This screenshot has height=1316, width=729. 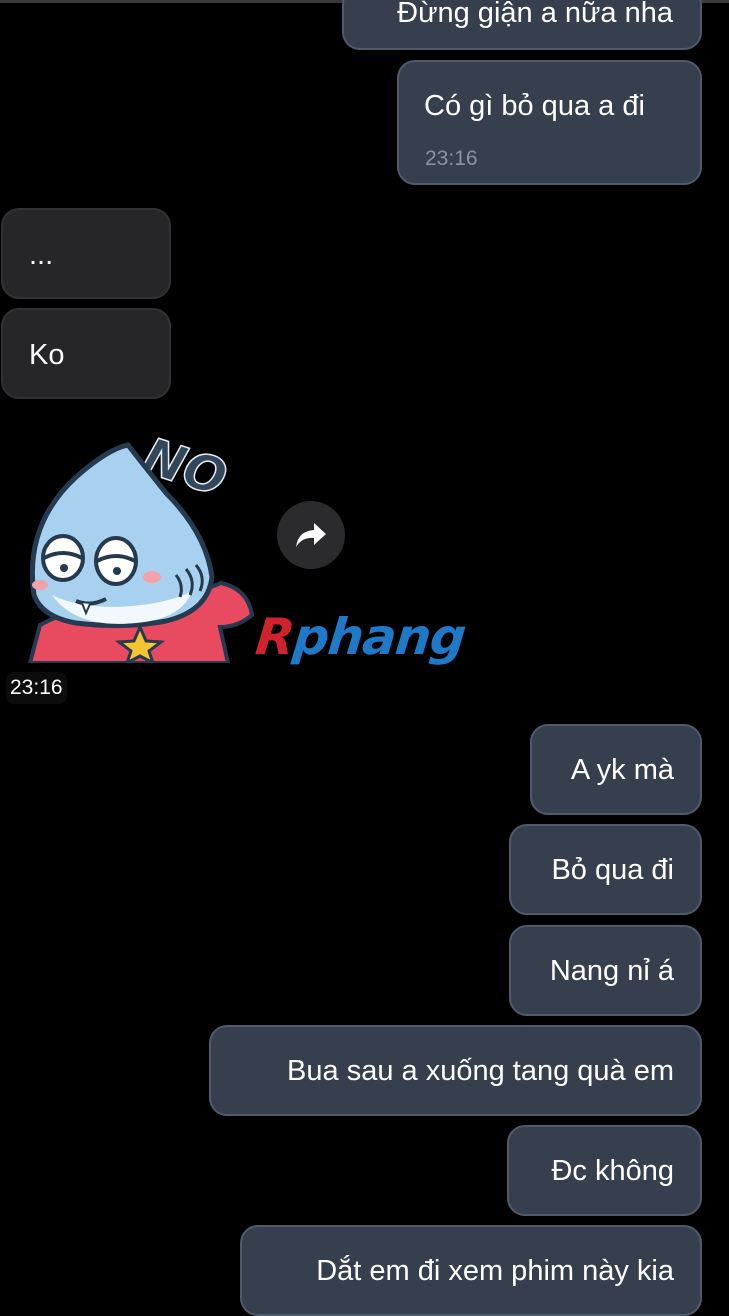 What do you see at coordinates (451, 158) in the screenshot?
I see `message-time: 23:16` at bounding box center [451, 158].